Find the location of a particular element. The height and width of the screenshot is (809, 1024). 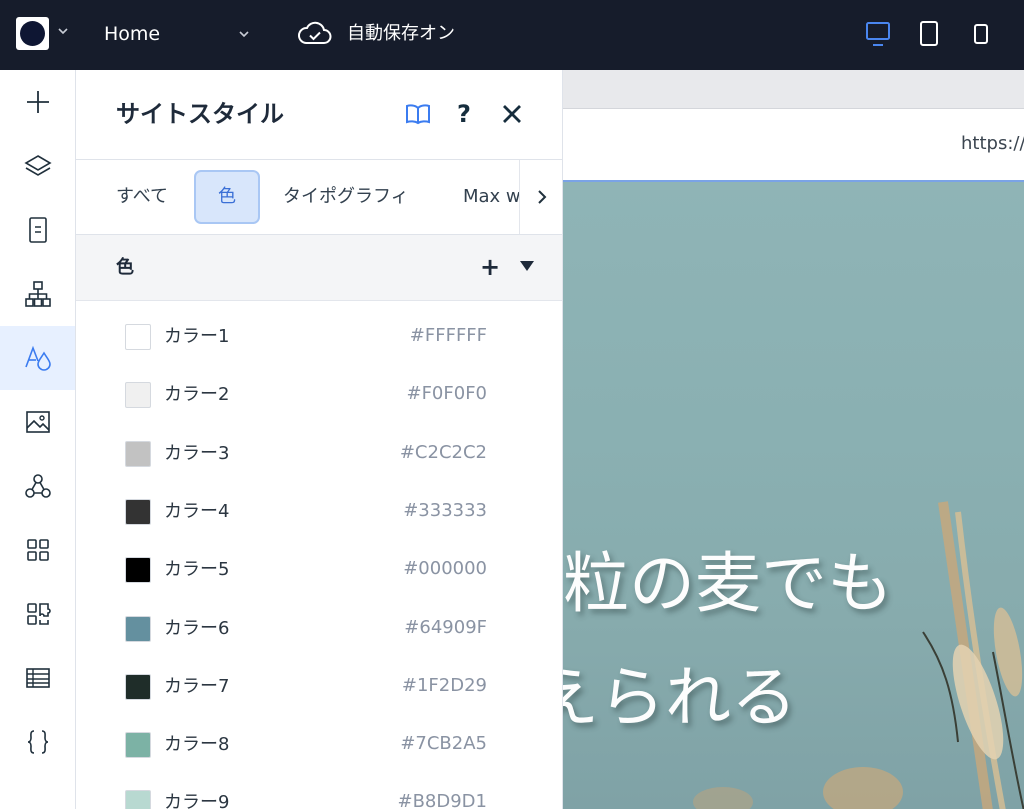

style-tabs: すべて 色 タイポグラフィ Max w is located at coordinates (319, 197).